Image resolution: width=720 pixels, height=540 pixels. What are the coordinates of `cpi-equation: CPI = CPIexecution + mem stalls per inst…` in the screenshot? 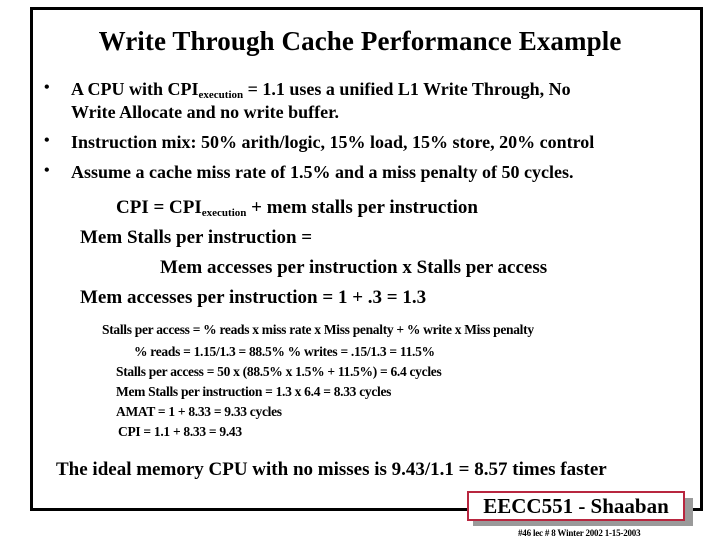 It's located at (297, 208).